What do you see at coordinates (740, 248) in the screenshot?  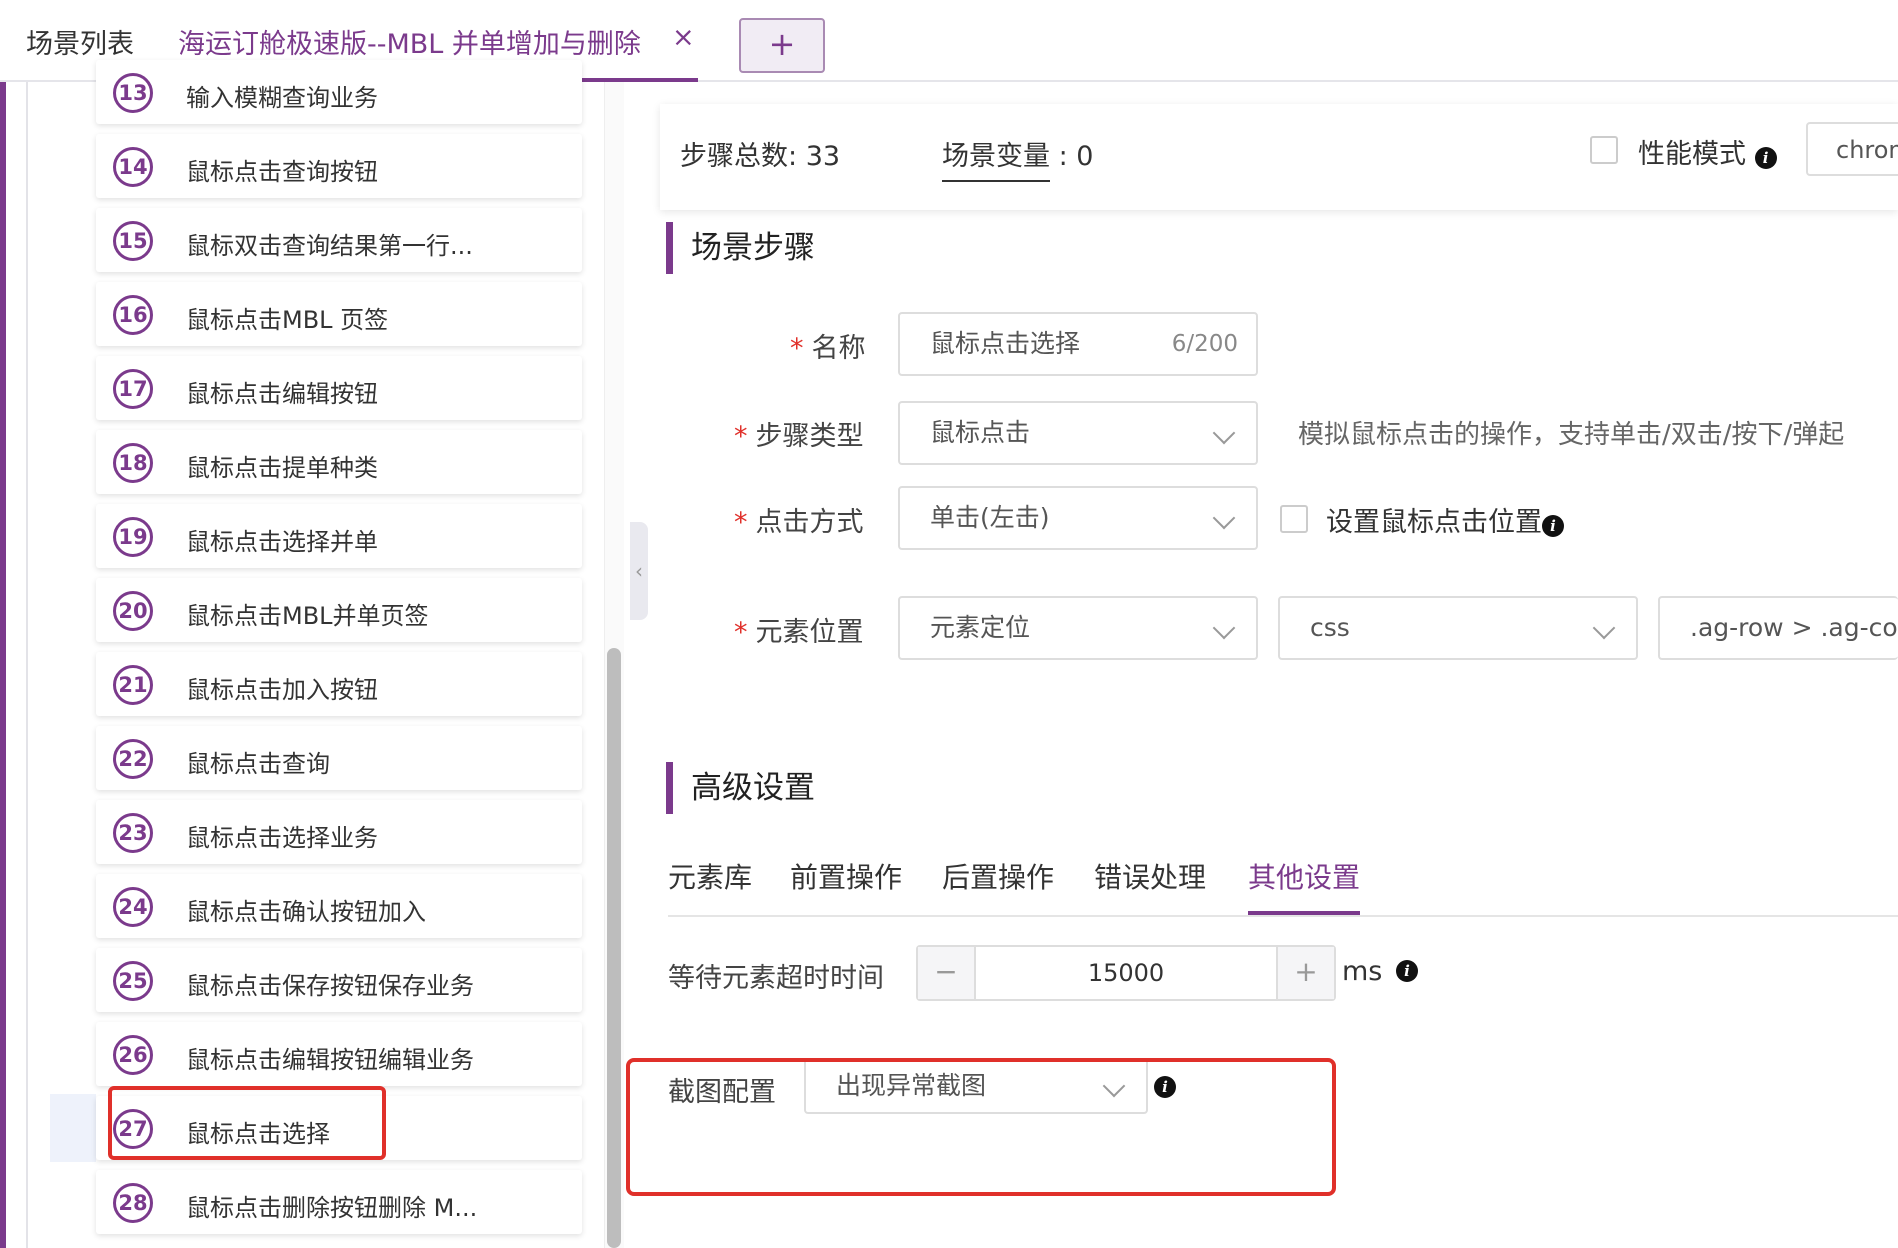 I see `section-title-steps: 场景步骤` at bounding box center [740, 248].